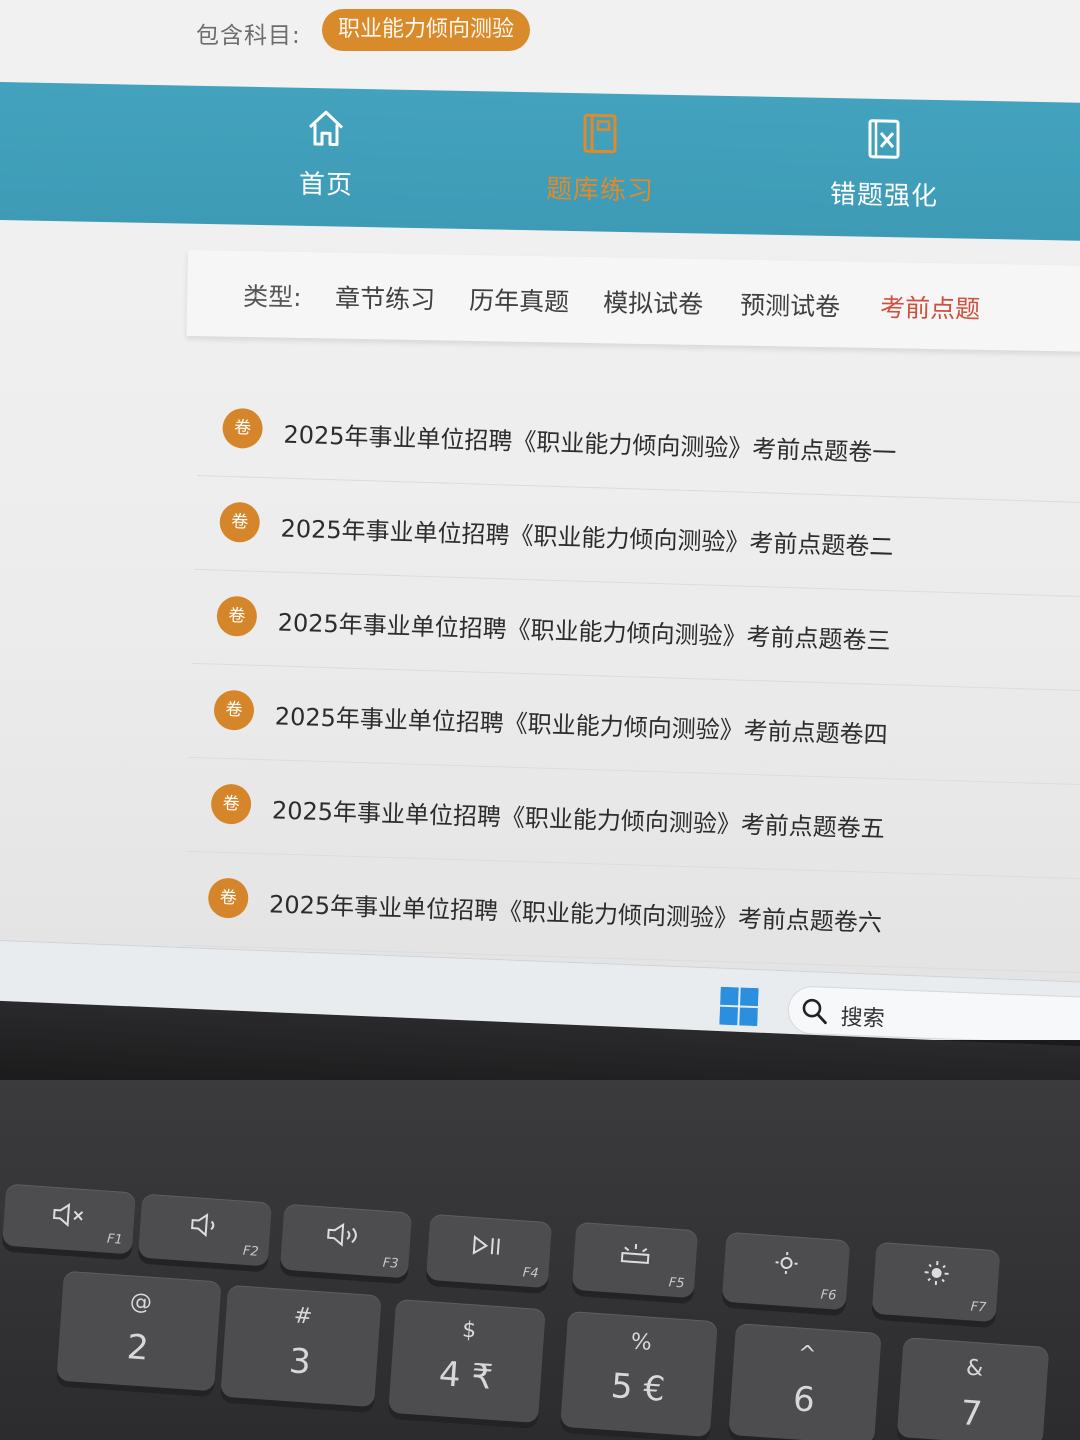 The image size is (1080, 1440). I want to click on key-f4: F4, so click(489, 1251).